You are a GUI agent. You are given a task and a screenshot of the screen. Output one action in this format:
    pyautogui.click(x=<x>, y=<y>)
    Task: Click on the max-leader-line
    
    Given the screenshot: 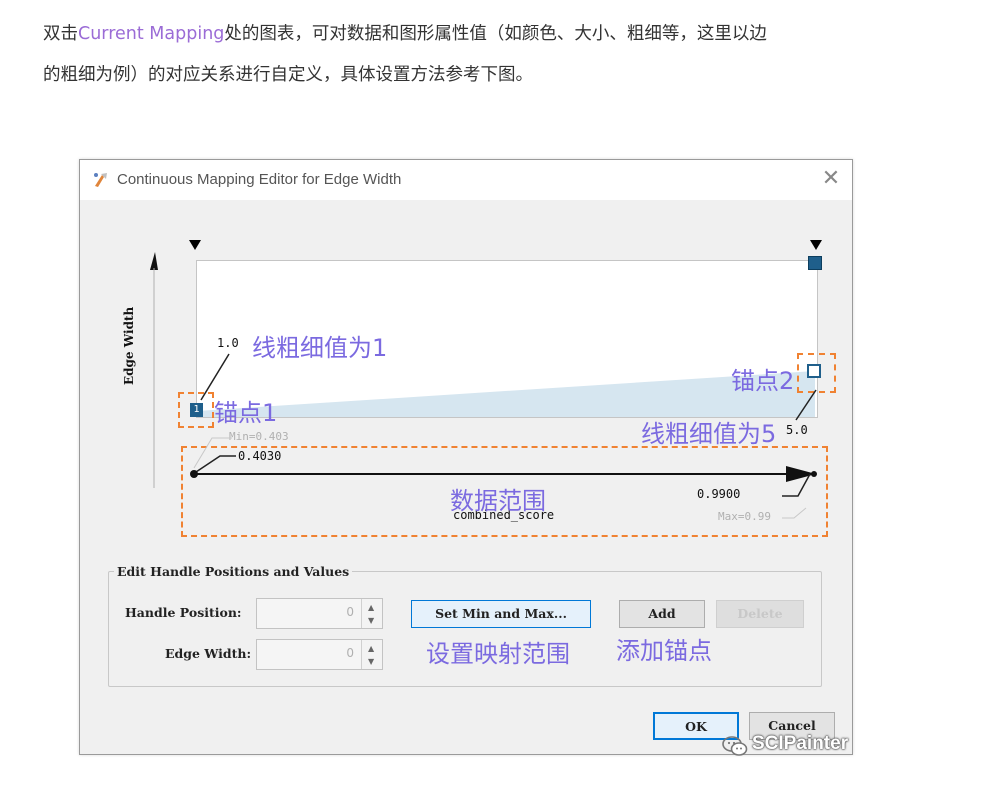 What is the action you would take?
    pyautogui.click(x=796, y=485)
    